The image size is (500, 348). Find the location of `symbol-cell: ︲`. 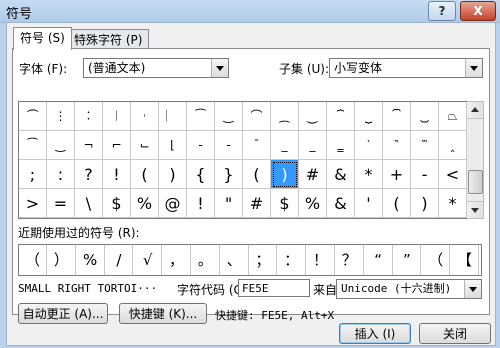

symbol-cell: ︲ is located at coordinates (145, 116).